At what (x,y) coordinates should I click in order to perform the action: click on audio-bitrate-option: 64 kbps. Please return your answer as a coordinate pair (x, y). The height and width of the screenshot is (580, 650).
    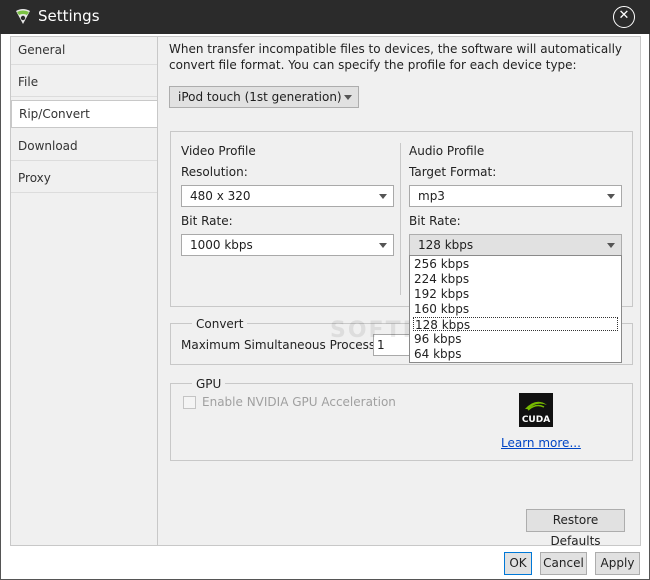
    Looking at the image, I should click on (515, 354).